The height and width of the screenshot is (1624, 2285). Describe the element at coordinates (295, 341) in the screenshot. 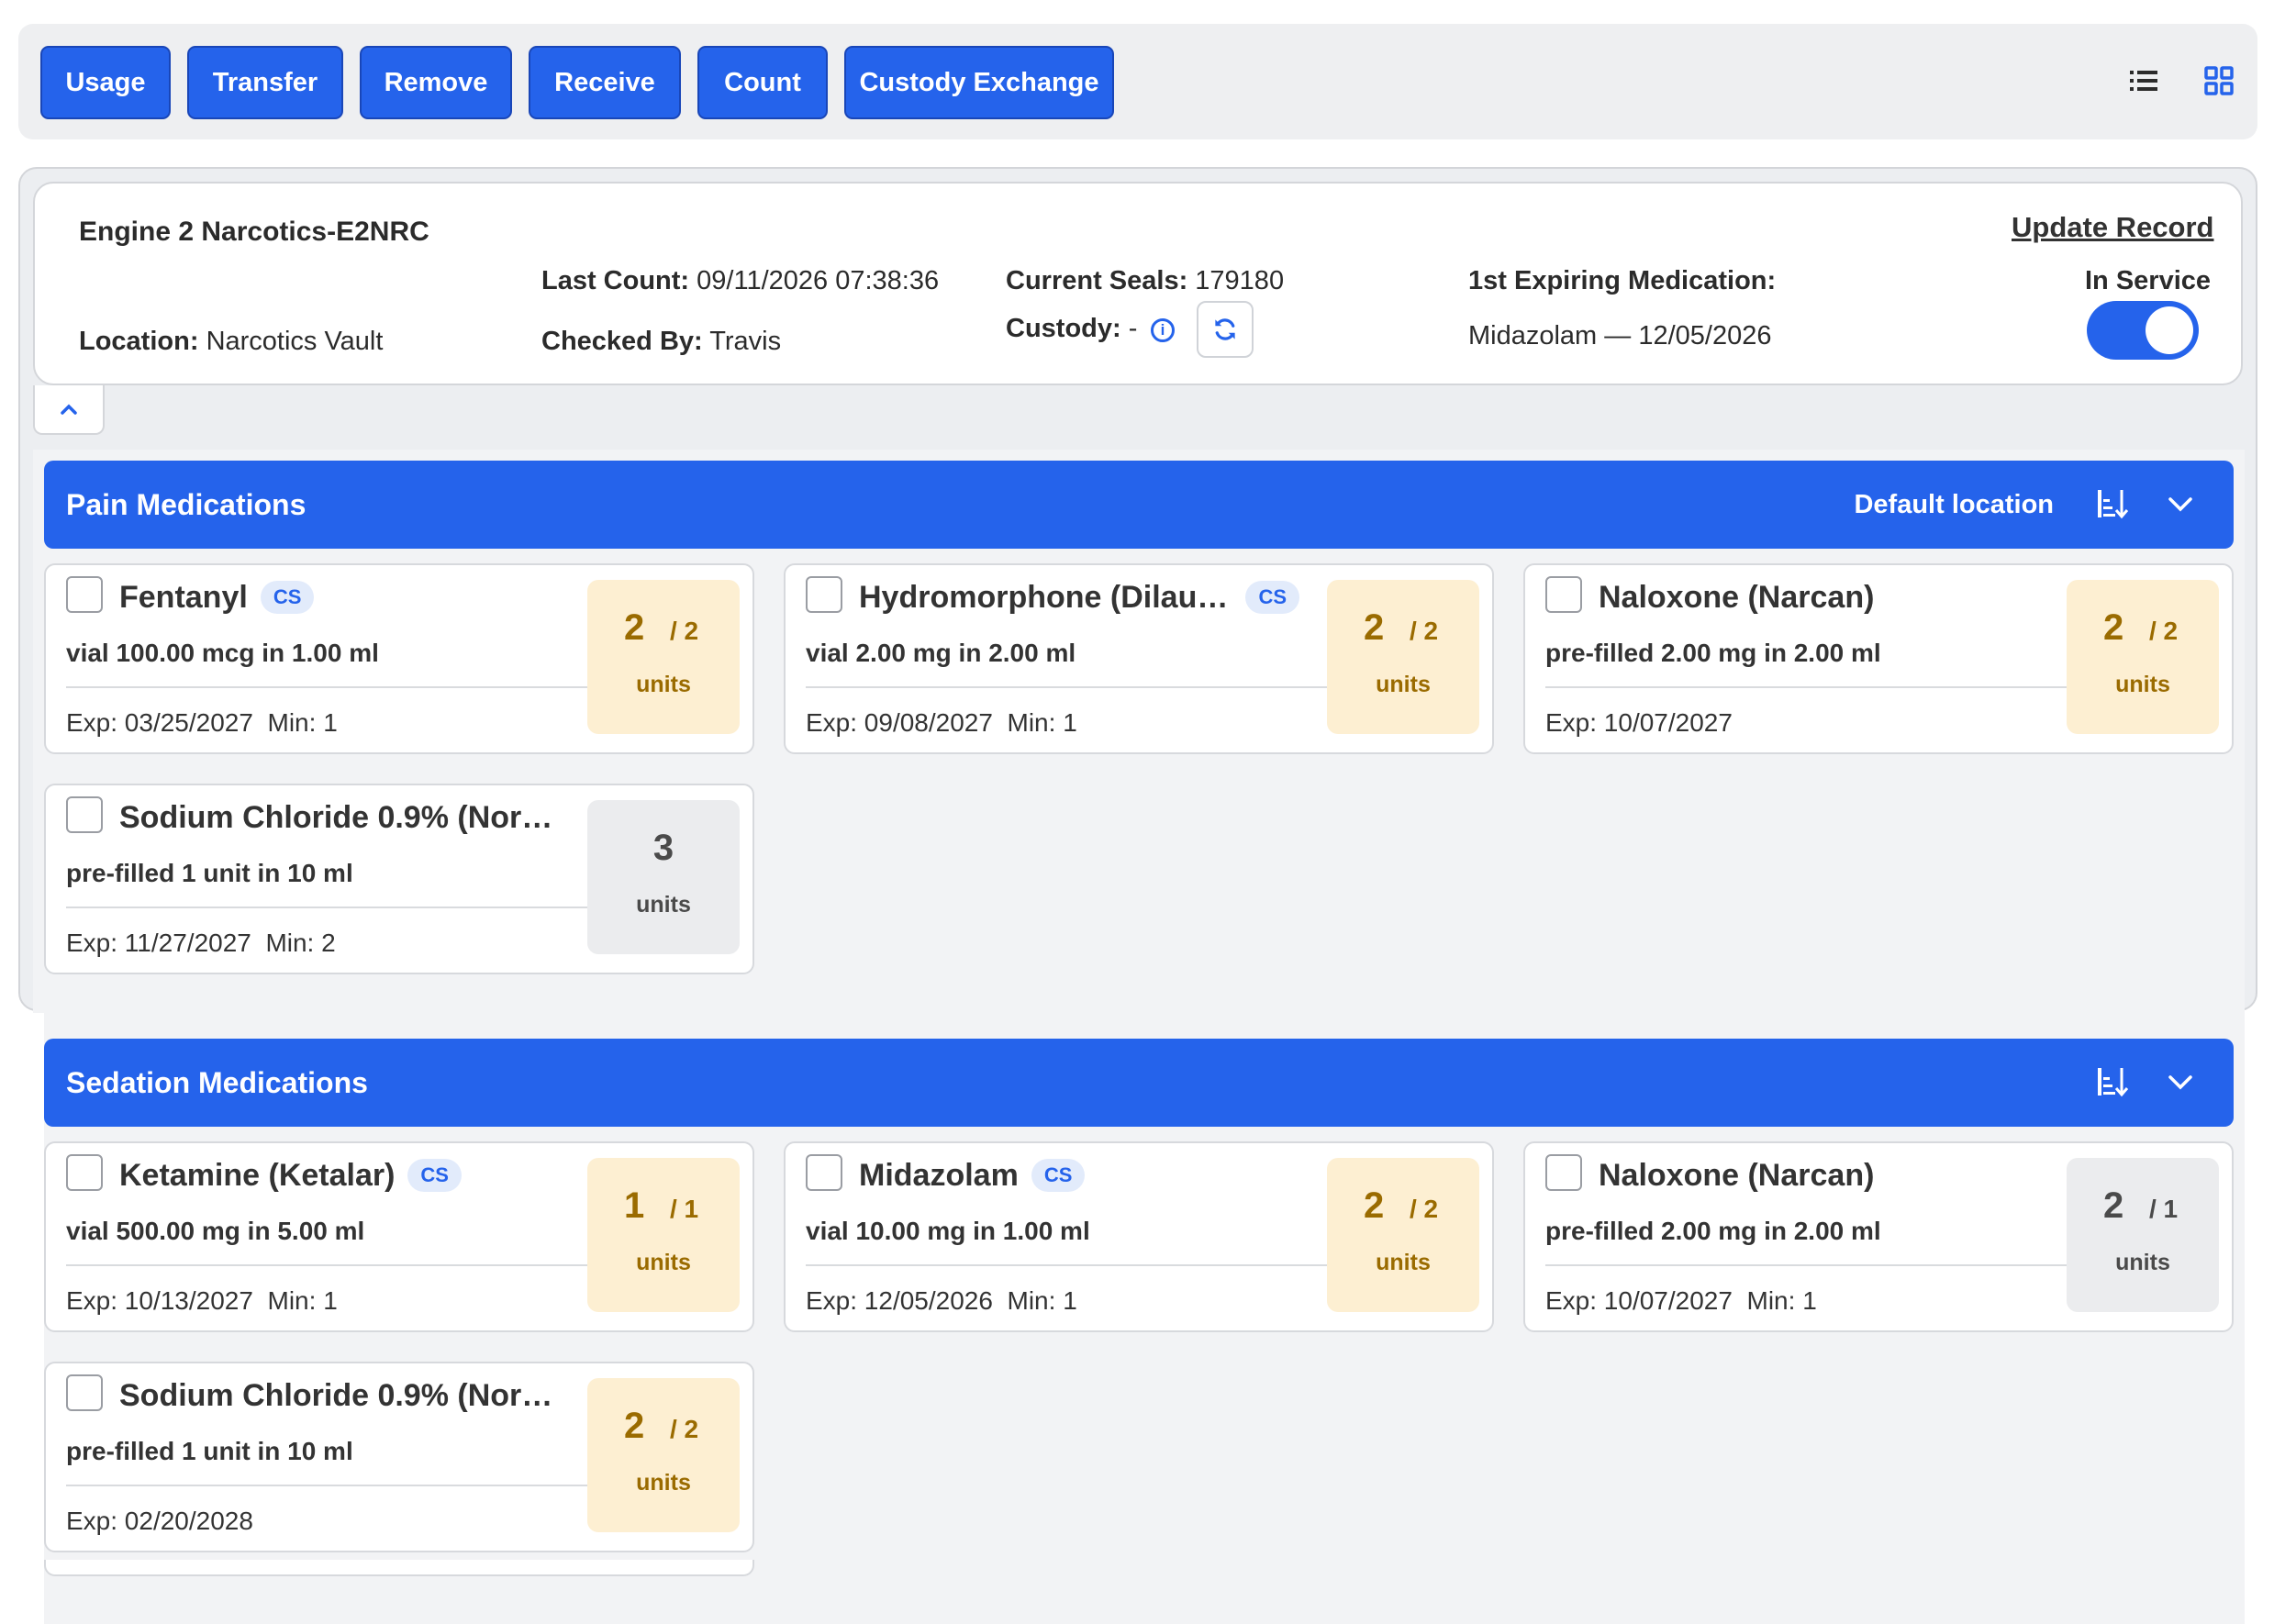

I see `location-value: Narcotics Vault` at that location.